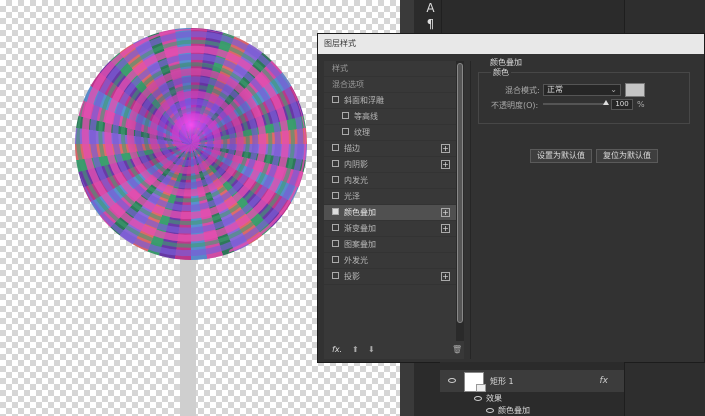 Image resolution: width=705 pixels, height=416 pixels. What do you see at coordinates (452, 380) in the screenshot?
I see `visibility-eye-icon` at bounding box center [452, 380].